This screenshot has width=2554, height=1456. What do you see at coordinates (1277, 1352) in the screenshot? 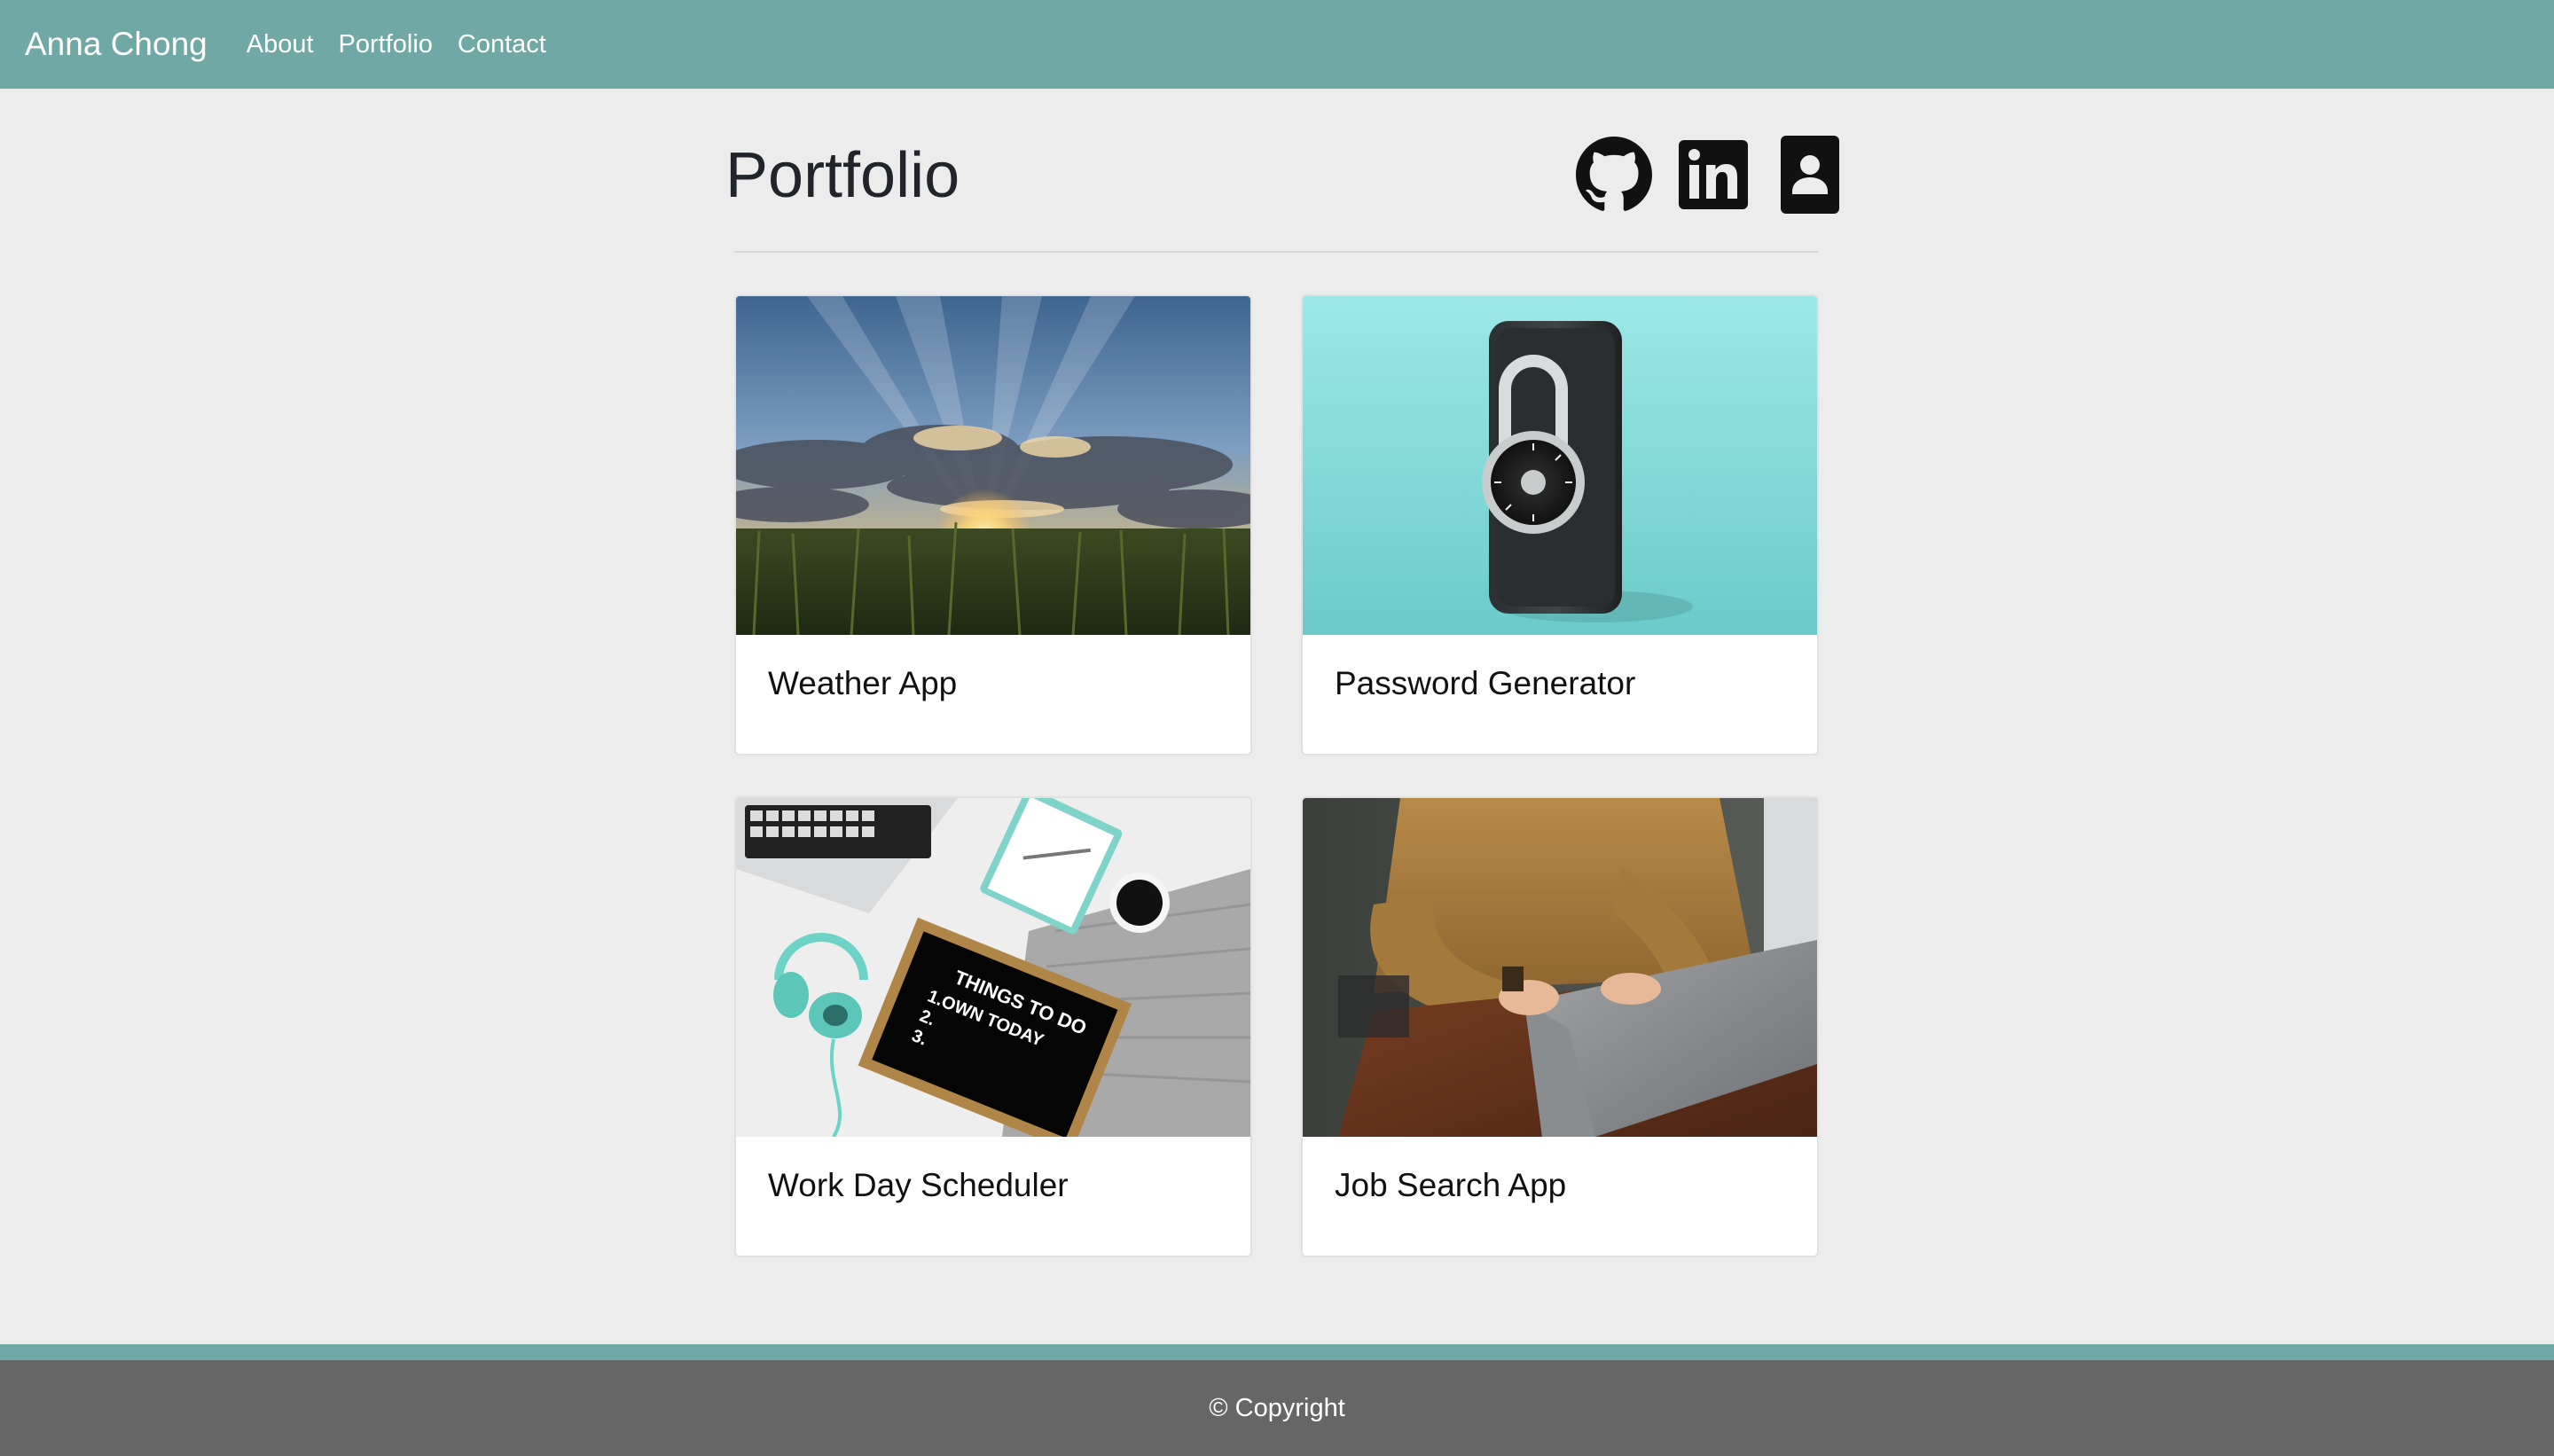
I see `footer-accent-band` at bounding box center [1277, 1352].